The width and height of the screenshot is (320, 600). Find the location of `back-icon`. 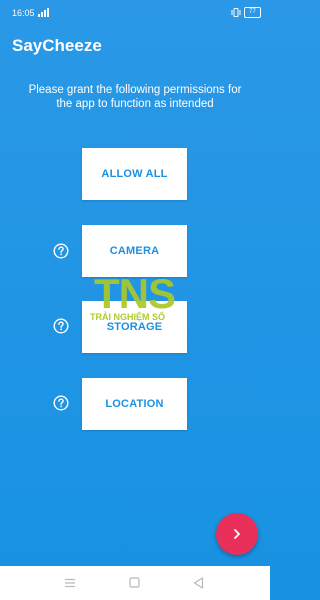

back-icon is located at coordinates (198, 583).